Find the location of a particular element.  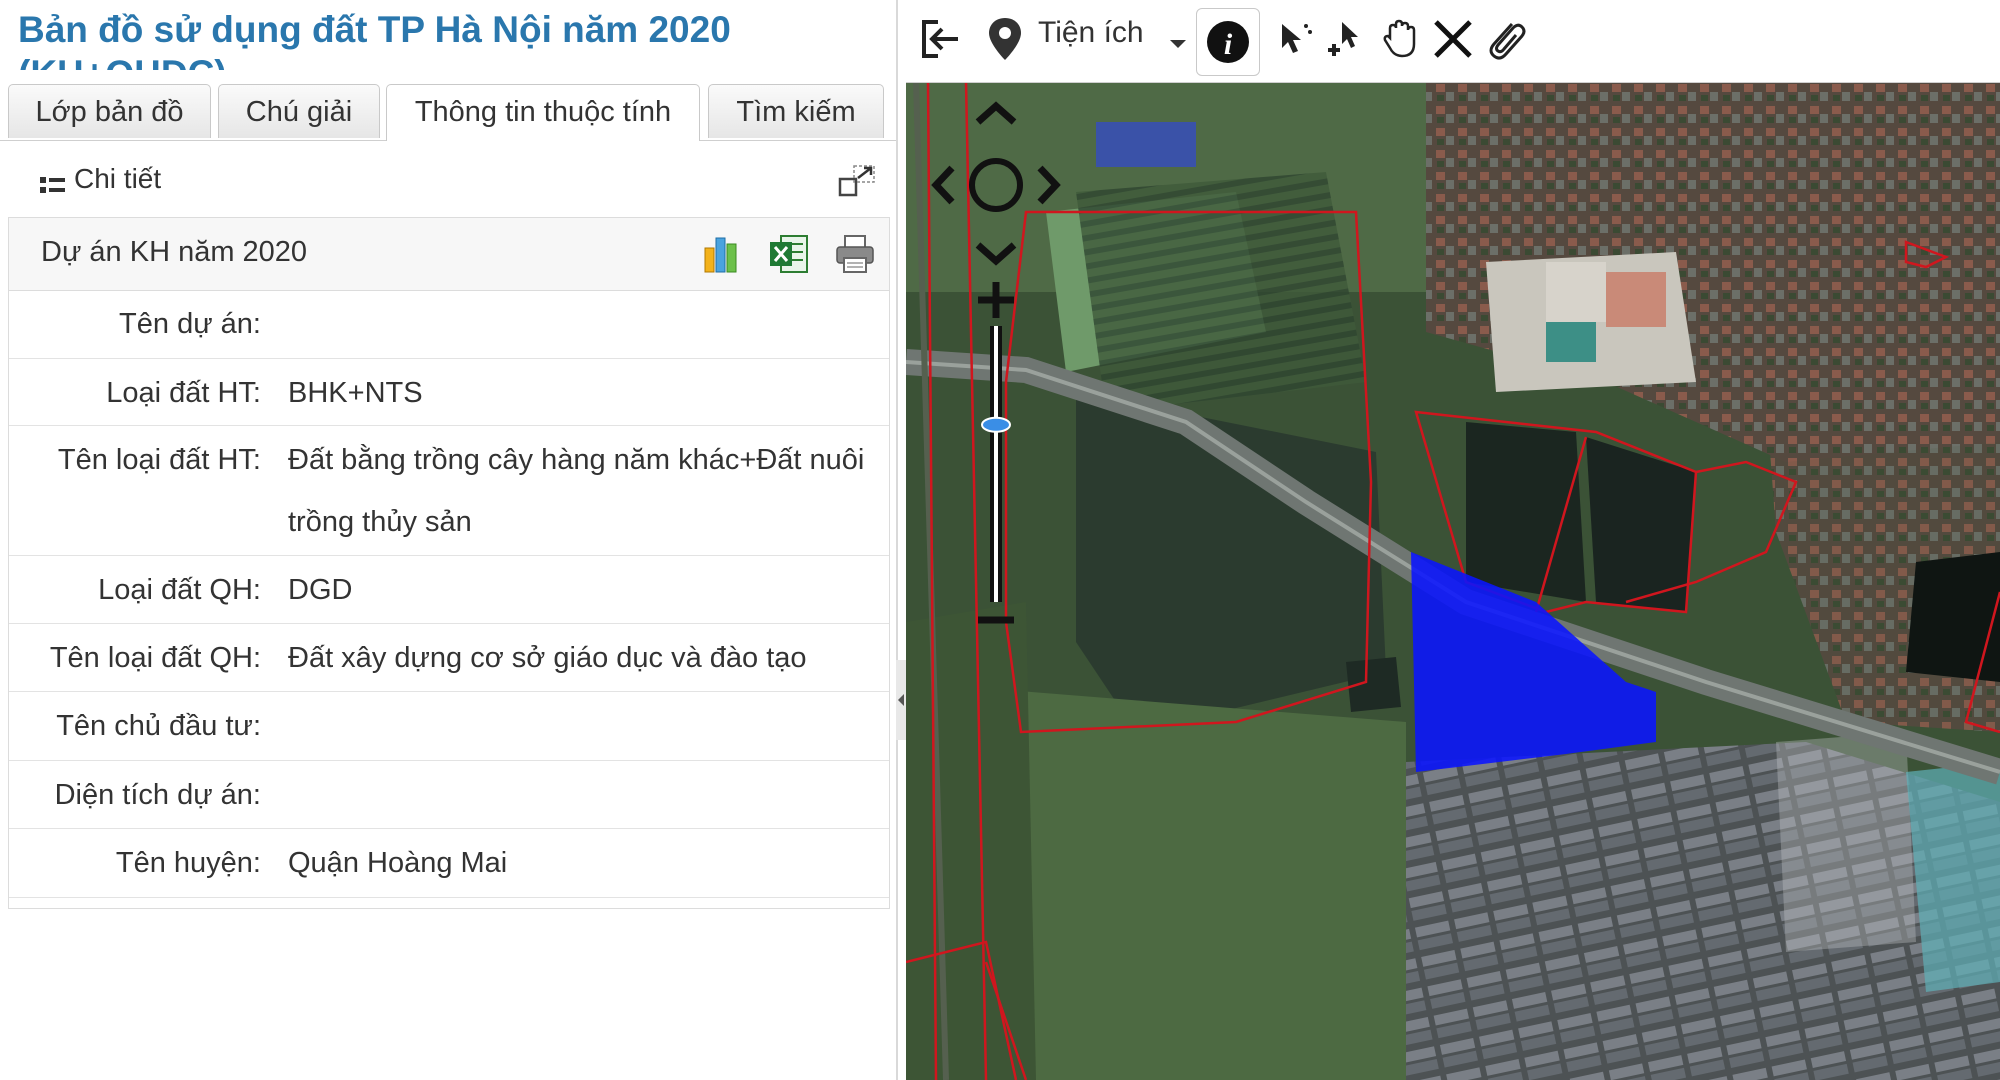

attr-row-investor: Tên chủ đầu tư: is located at coordinates (449, 726).